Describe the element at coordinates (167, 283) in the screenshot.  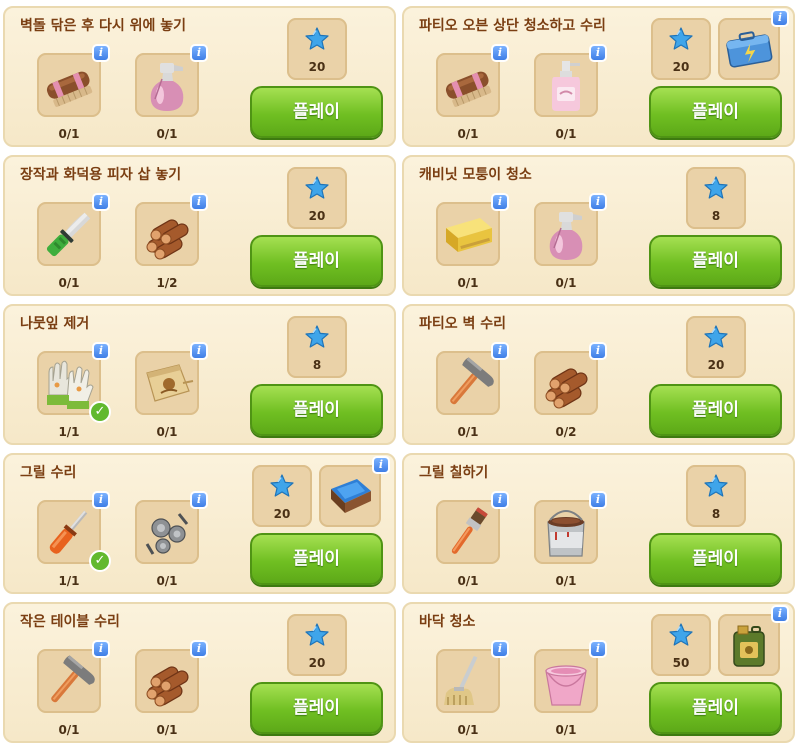
I see `item-count: 1/2` at that location.